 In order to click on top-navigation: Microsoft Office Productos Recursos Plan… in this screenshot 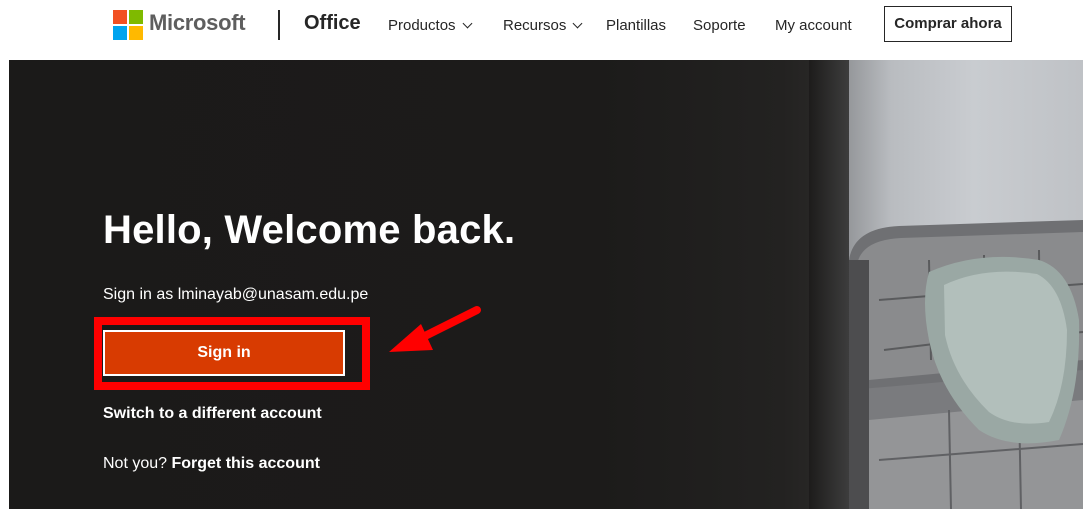, I will do `click(541, 28)`.